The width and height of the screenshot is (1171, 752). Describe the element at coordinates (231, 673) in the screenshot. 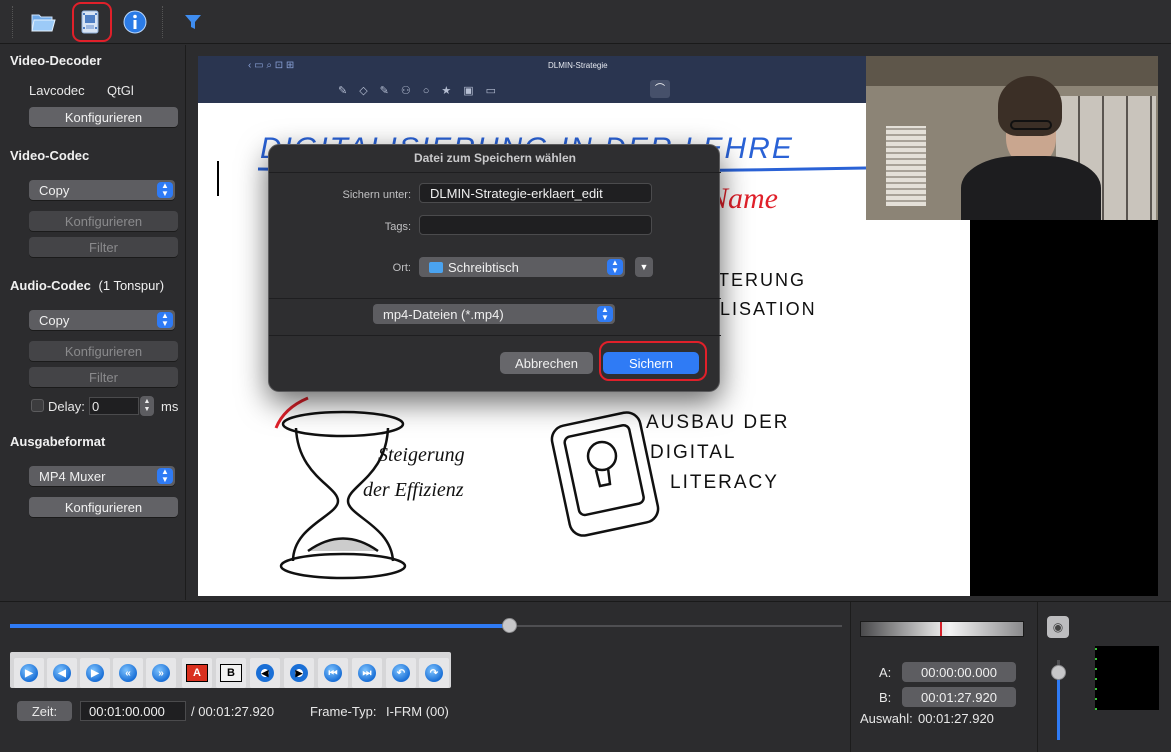

I see `set-marker-b-button: B` at that location.